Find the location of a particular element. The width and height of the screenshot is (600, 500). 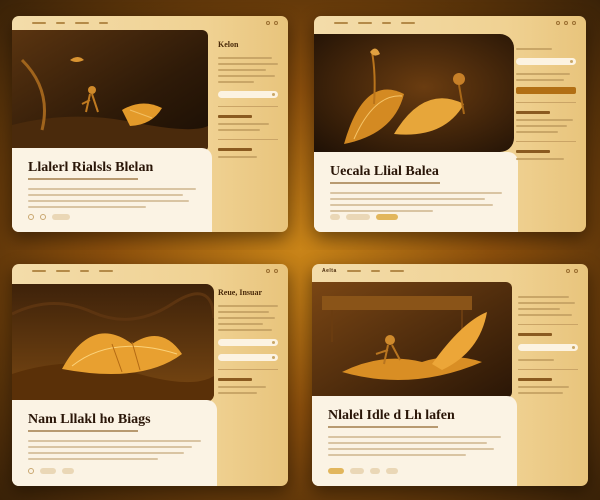

sidebar-title: Reue, Insuar is located at coordinates (240, 292).